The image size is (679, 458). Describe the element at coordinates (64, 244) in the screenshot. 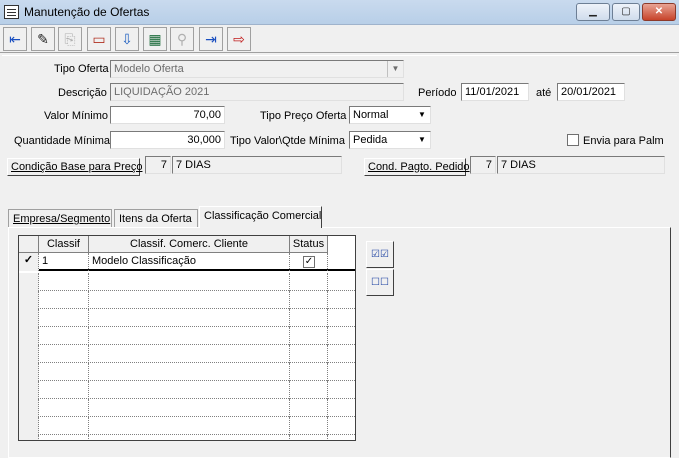

I see `grid-header-classif: Classif` at that location.